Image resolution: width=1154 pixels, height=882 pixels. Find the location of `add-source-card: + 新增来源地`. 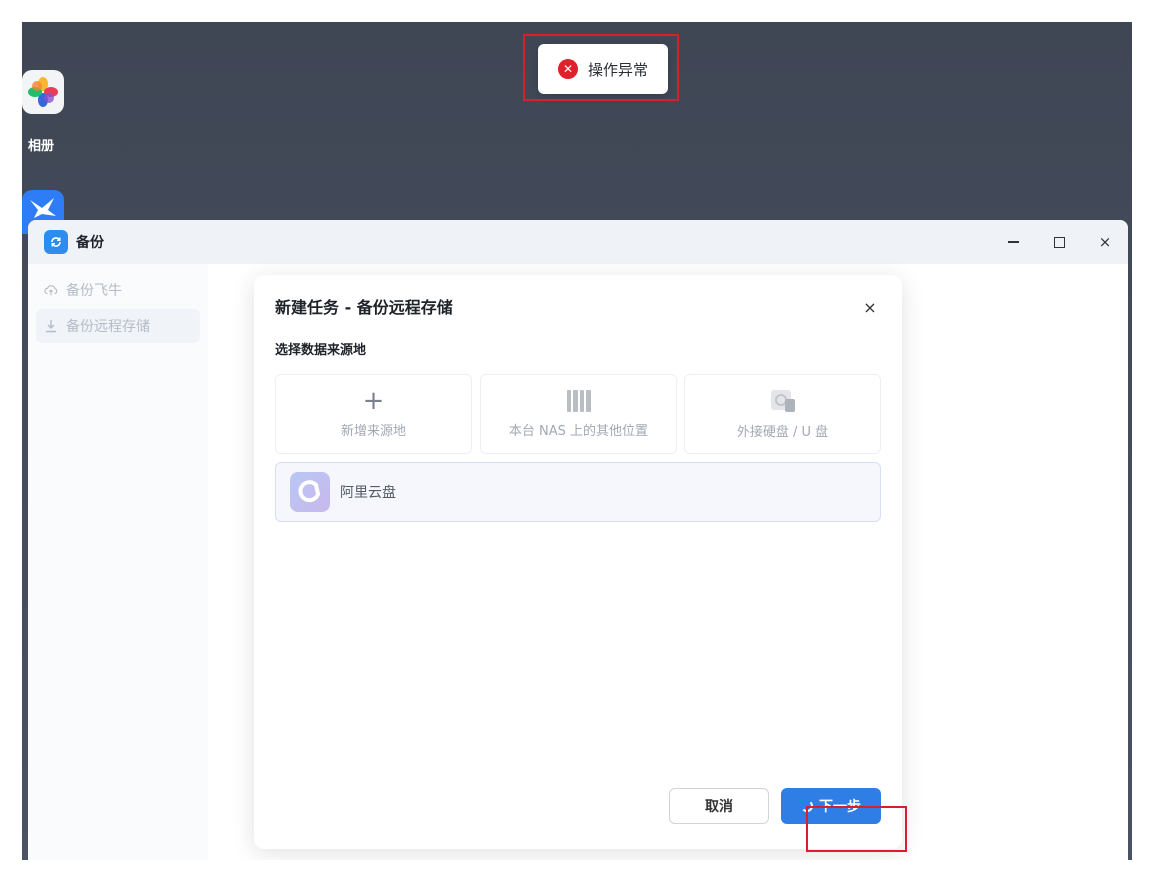

add-source-card: + 新增来源地 is located at coordinates (373, 414).